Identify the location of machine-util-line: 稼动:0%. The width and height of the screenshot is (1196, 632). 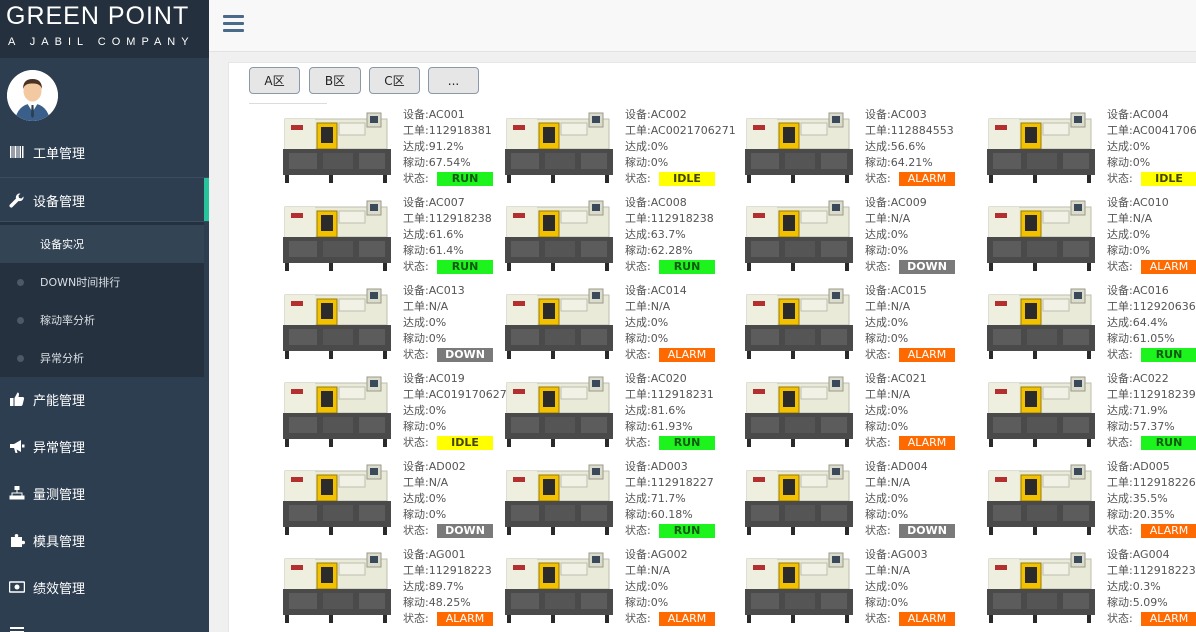
(455, 427).